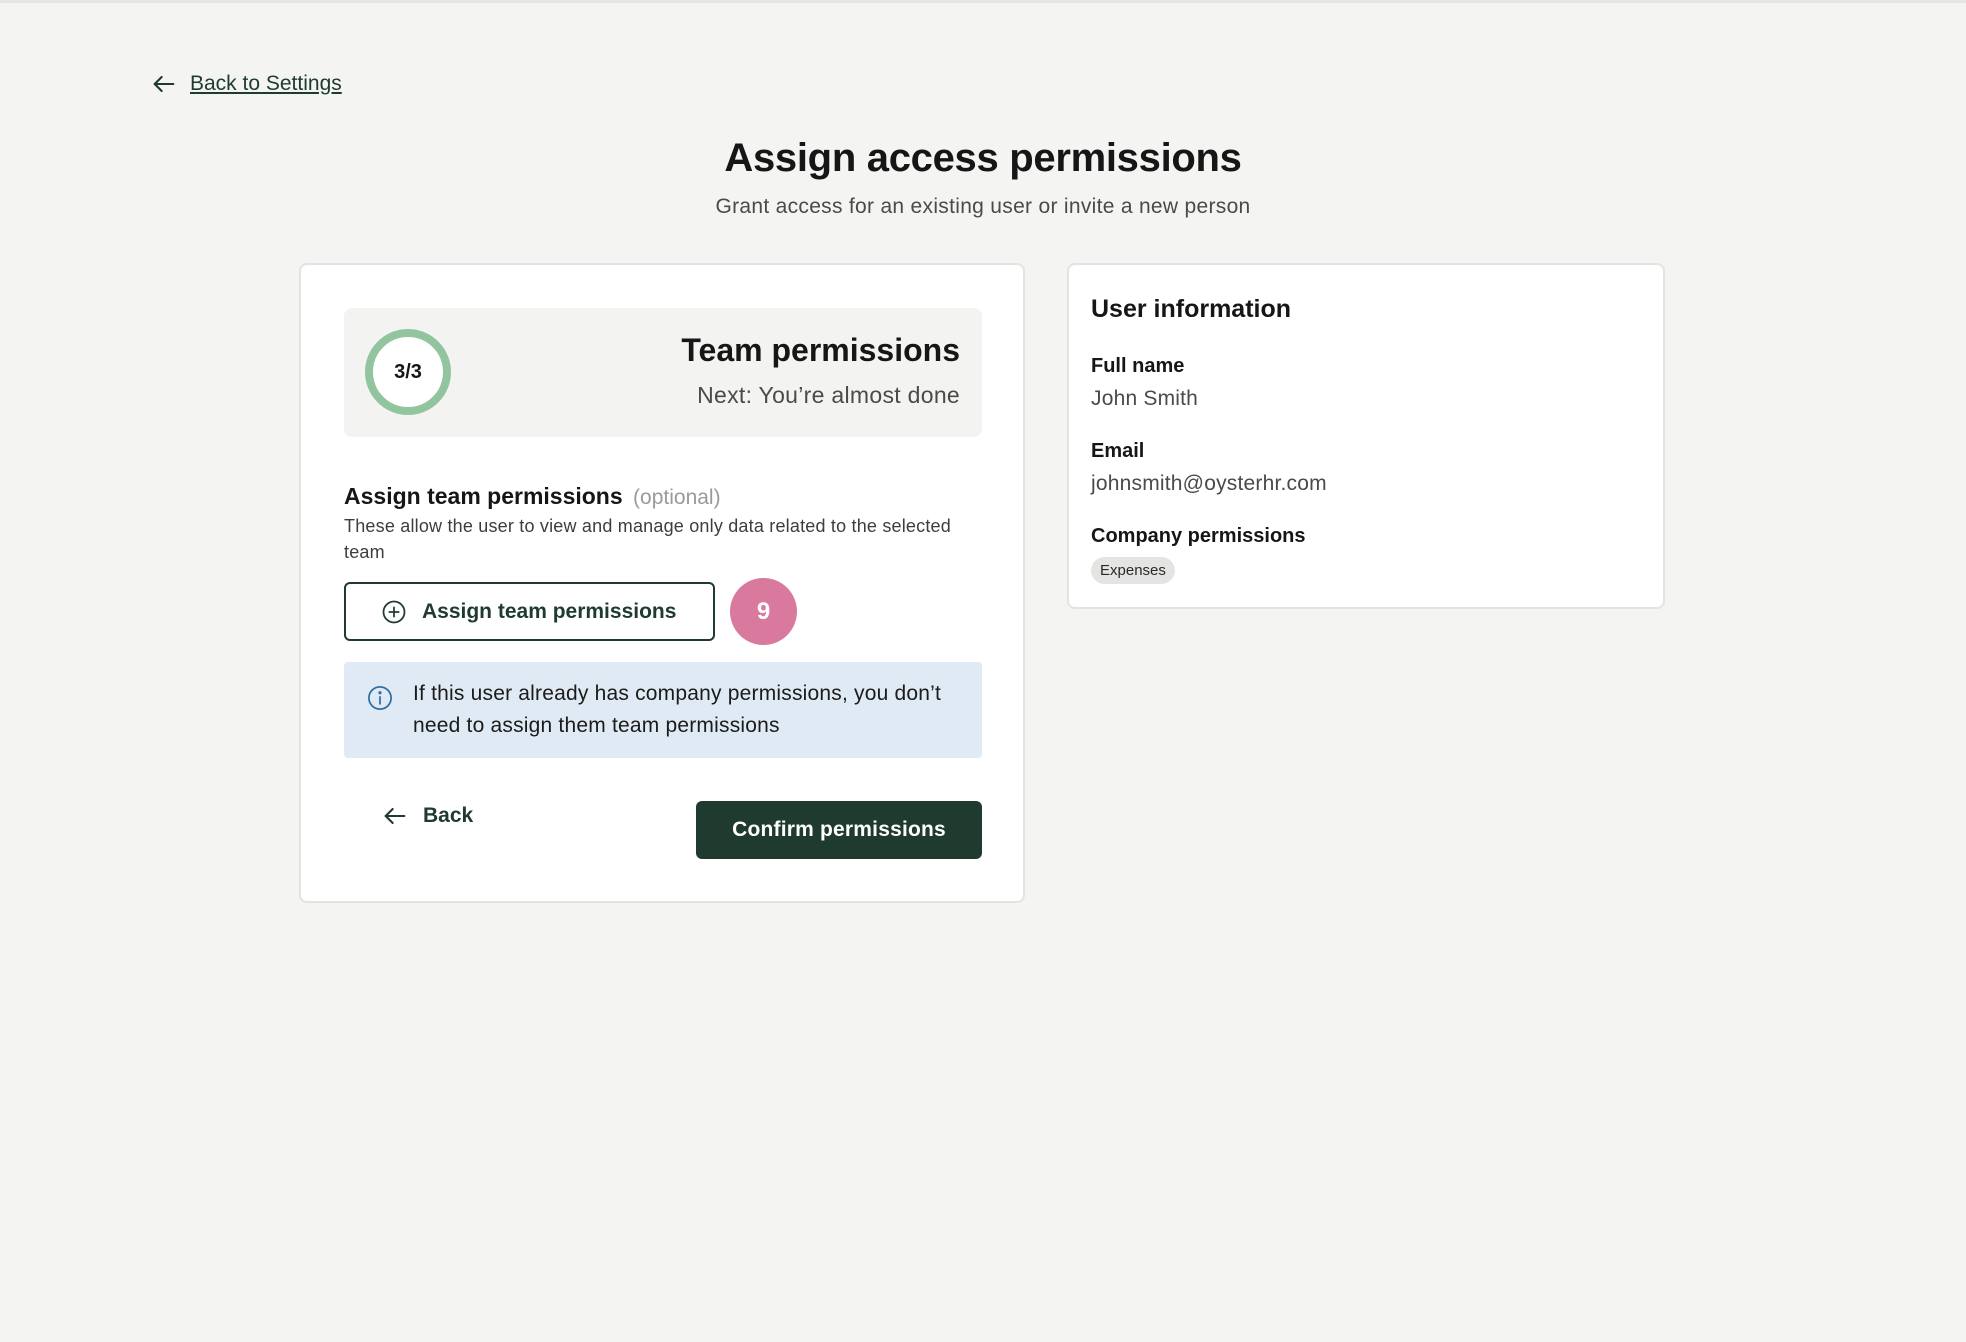 This screenshot has width=1966, height=1342. Describe the element at coordinates (408, 372) in the screenshot. I see `step-progress-ring: 3/3` at that location.